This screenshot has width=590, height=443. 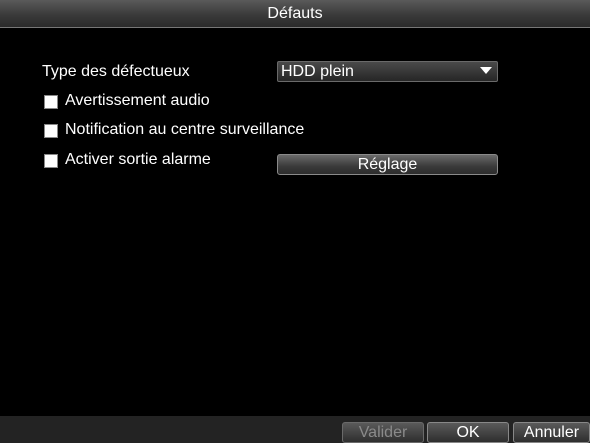 I want to click on apply-button: Valider, so click(x=383, y=432).